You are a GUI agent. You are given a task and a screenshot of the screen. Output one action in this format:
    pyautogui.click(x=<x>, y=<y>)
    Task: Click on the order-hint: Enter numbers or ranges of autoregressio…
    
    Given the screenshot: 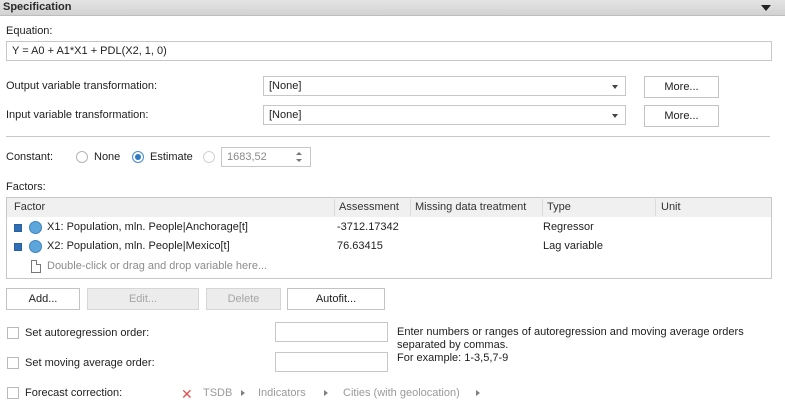 What is the action you would take?
    pyautogui.click(x=570, y=345)
    